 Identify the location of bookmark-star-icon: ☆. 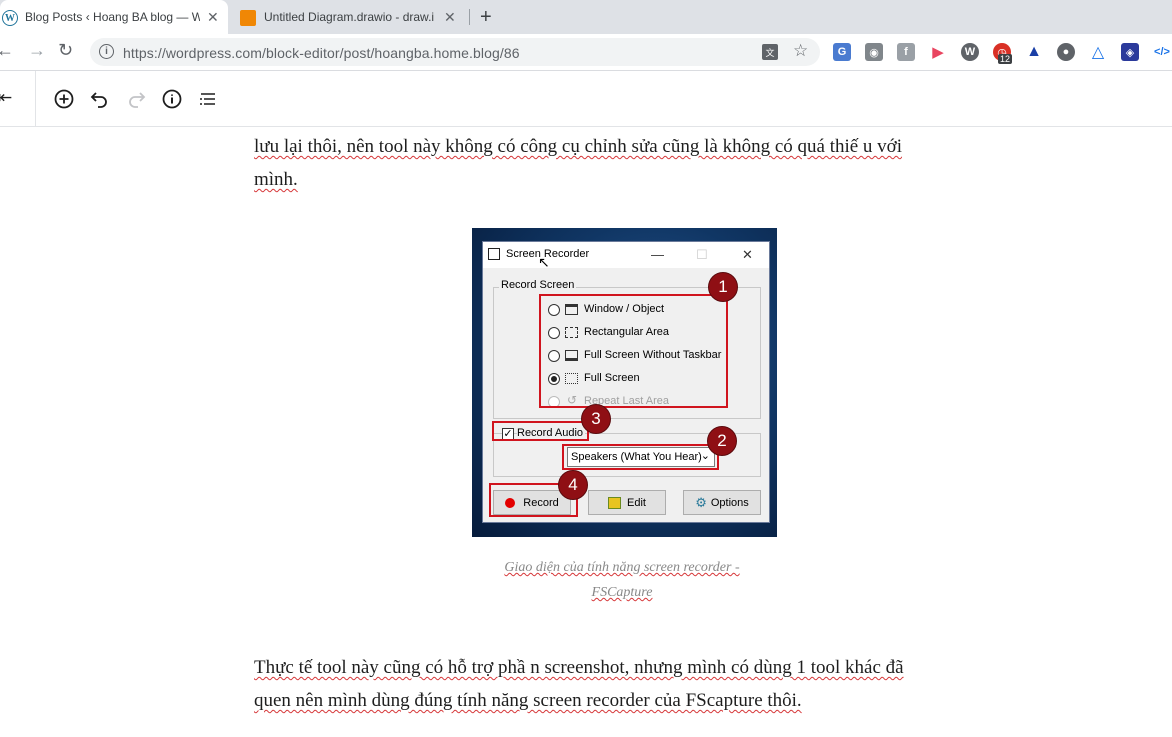
(800, 51).